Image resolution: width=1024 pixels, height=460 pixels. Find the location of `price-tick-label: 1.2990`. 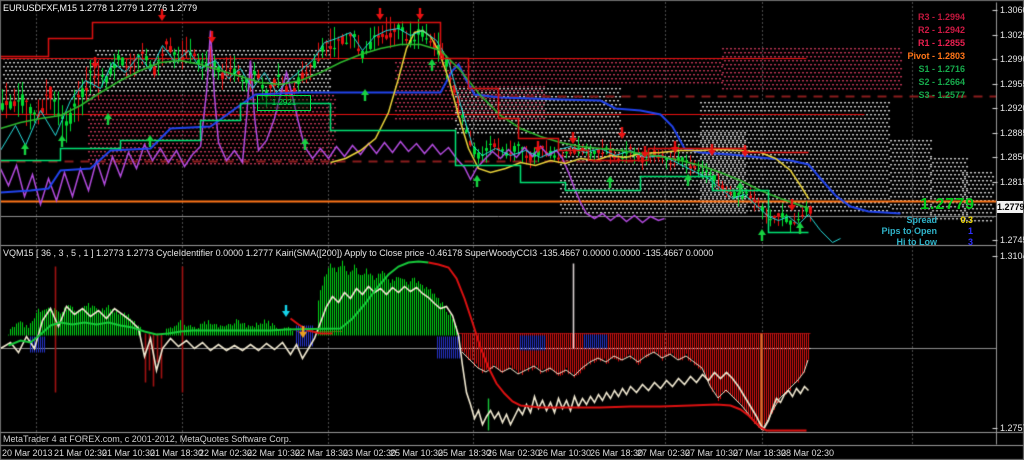

price-tick-label: 1.2990 is located at coordinates (1012, 59).